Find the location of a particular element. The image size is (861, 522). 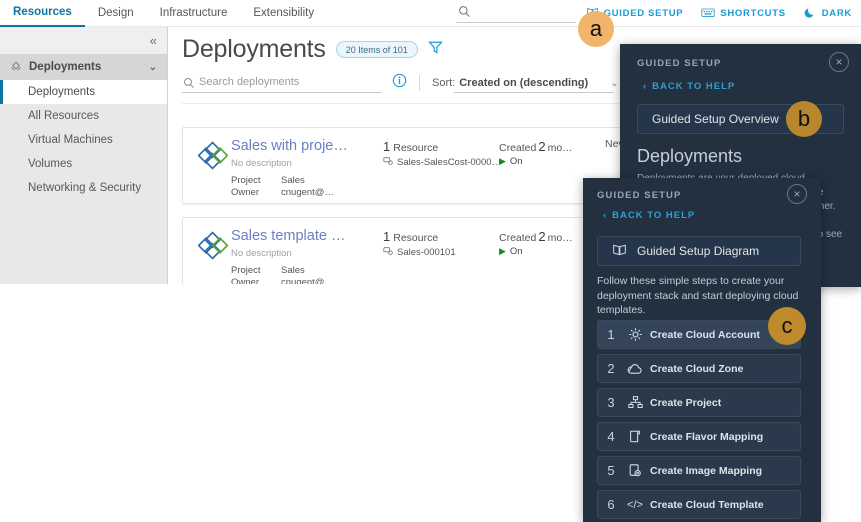

owner-label: Owner is located at coordinates (245, 192).